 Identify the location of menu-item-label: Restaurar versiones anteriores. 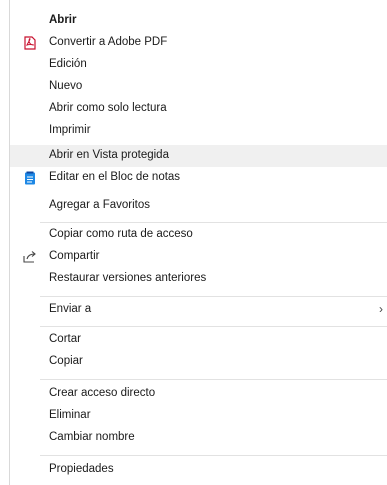
(128, 278).